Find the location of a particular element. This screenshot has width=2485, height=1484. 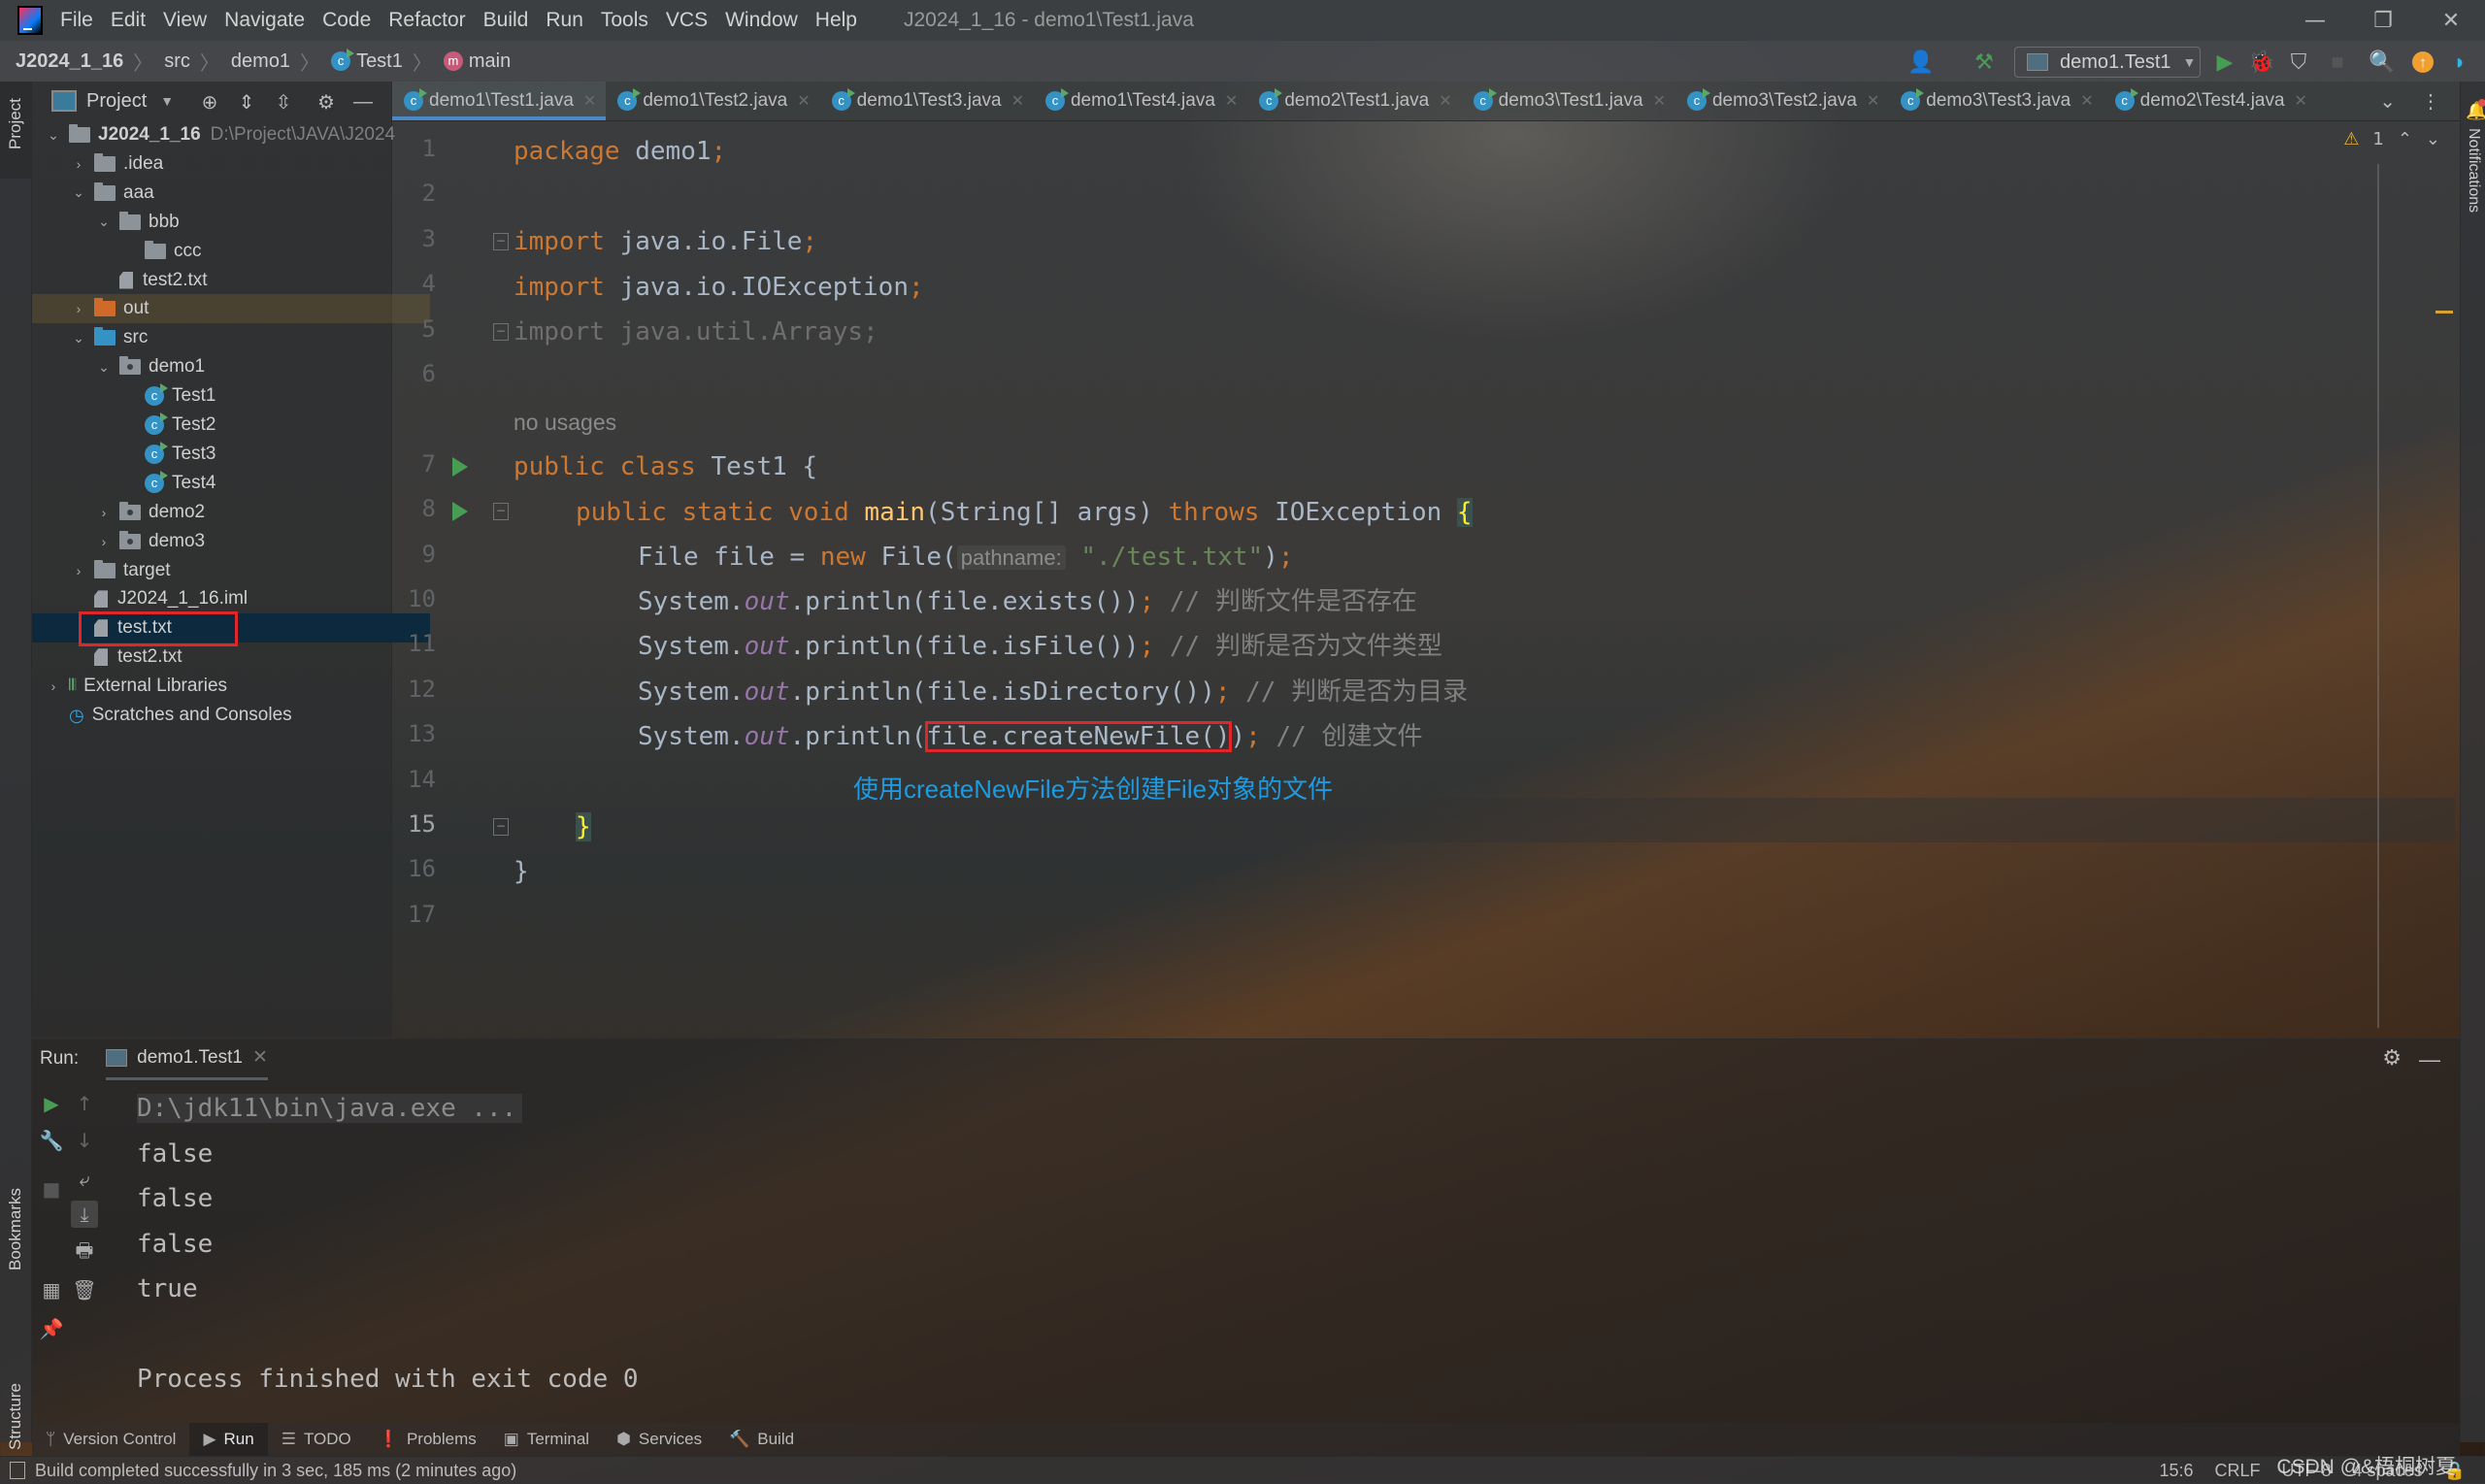

menu-code: Code is located at coordinates (347, 20).